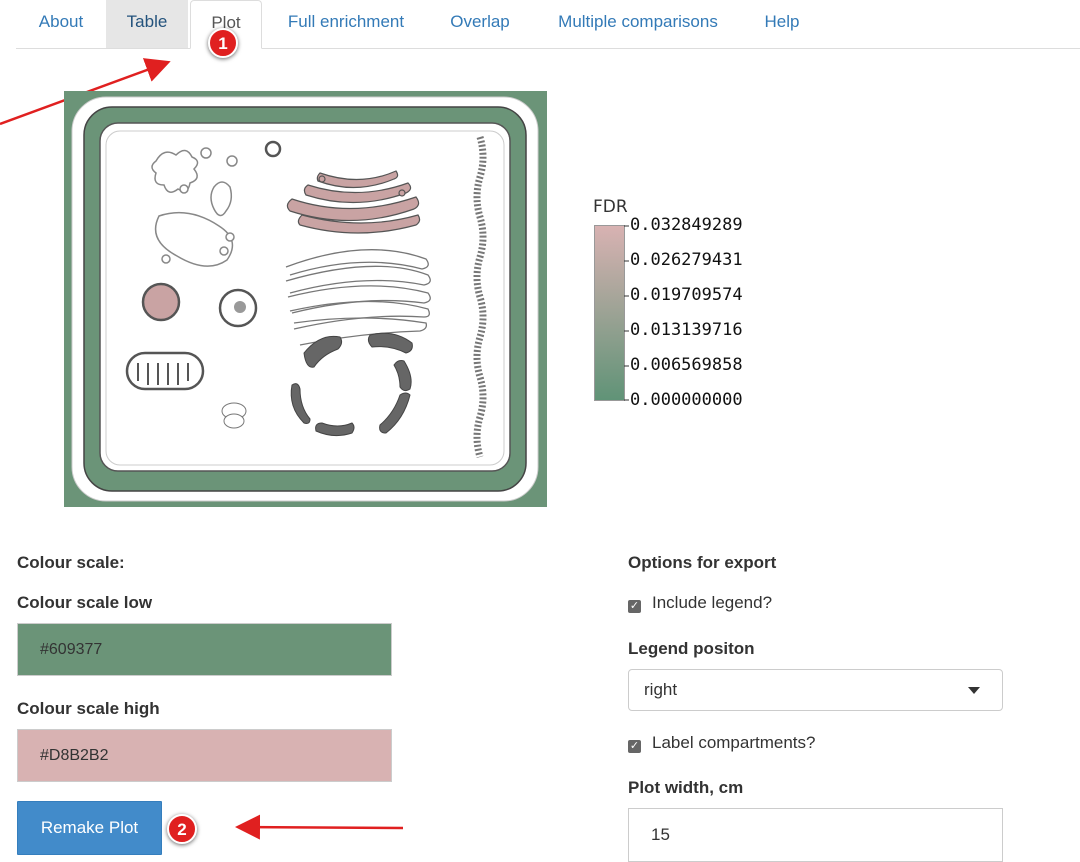 Image resolution: width=1080 pixels, height=862 pixels. What do you see at coordinates (686, 787) in the screenshot?
I see `plot-width-label: Plot width, cm` at bounding box center [686, 787].